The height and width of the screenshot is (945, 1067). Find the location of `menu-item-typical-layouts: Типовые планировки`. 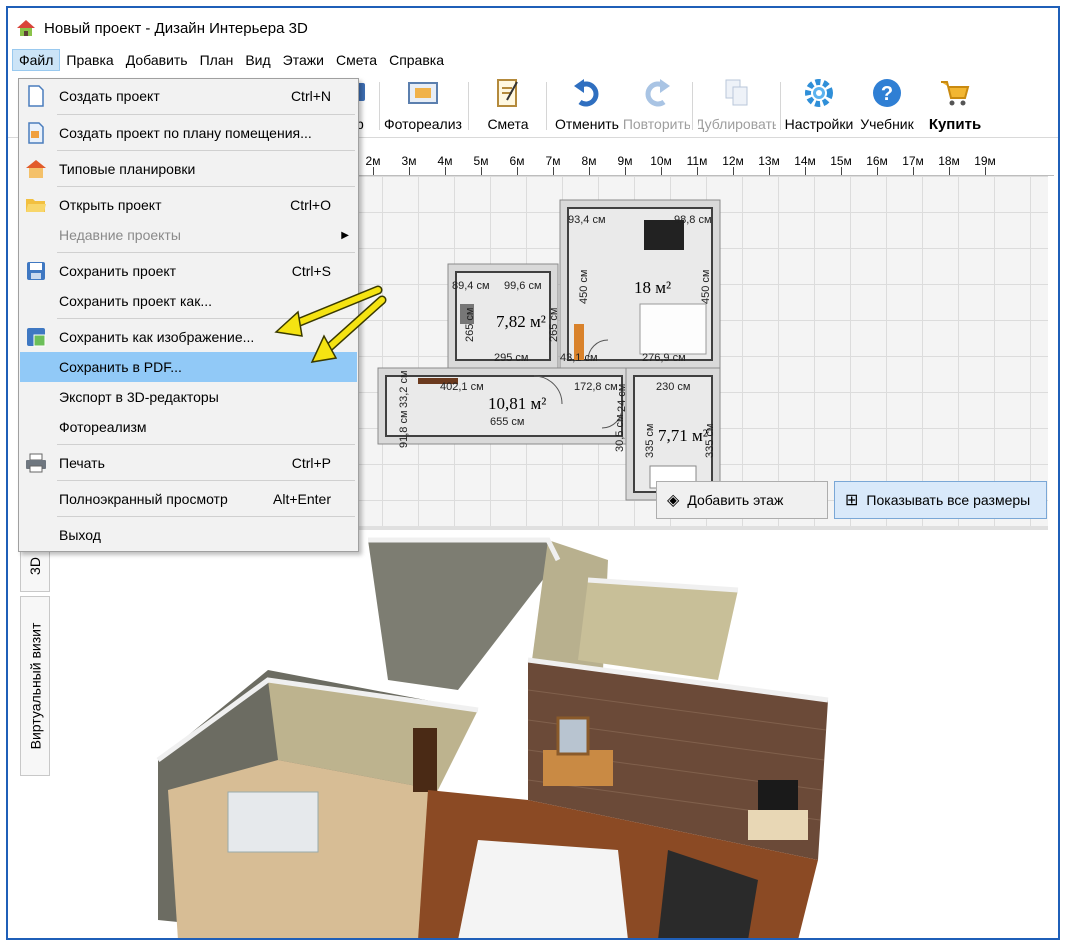

menu-item-typical-layouts: Типовые планировки is located at coordinates (188, 169).